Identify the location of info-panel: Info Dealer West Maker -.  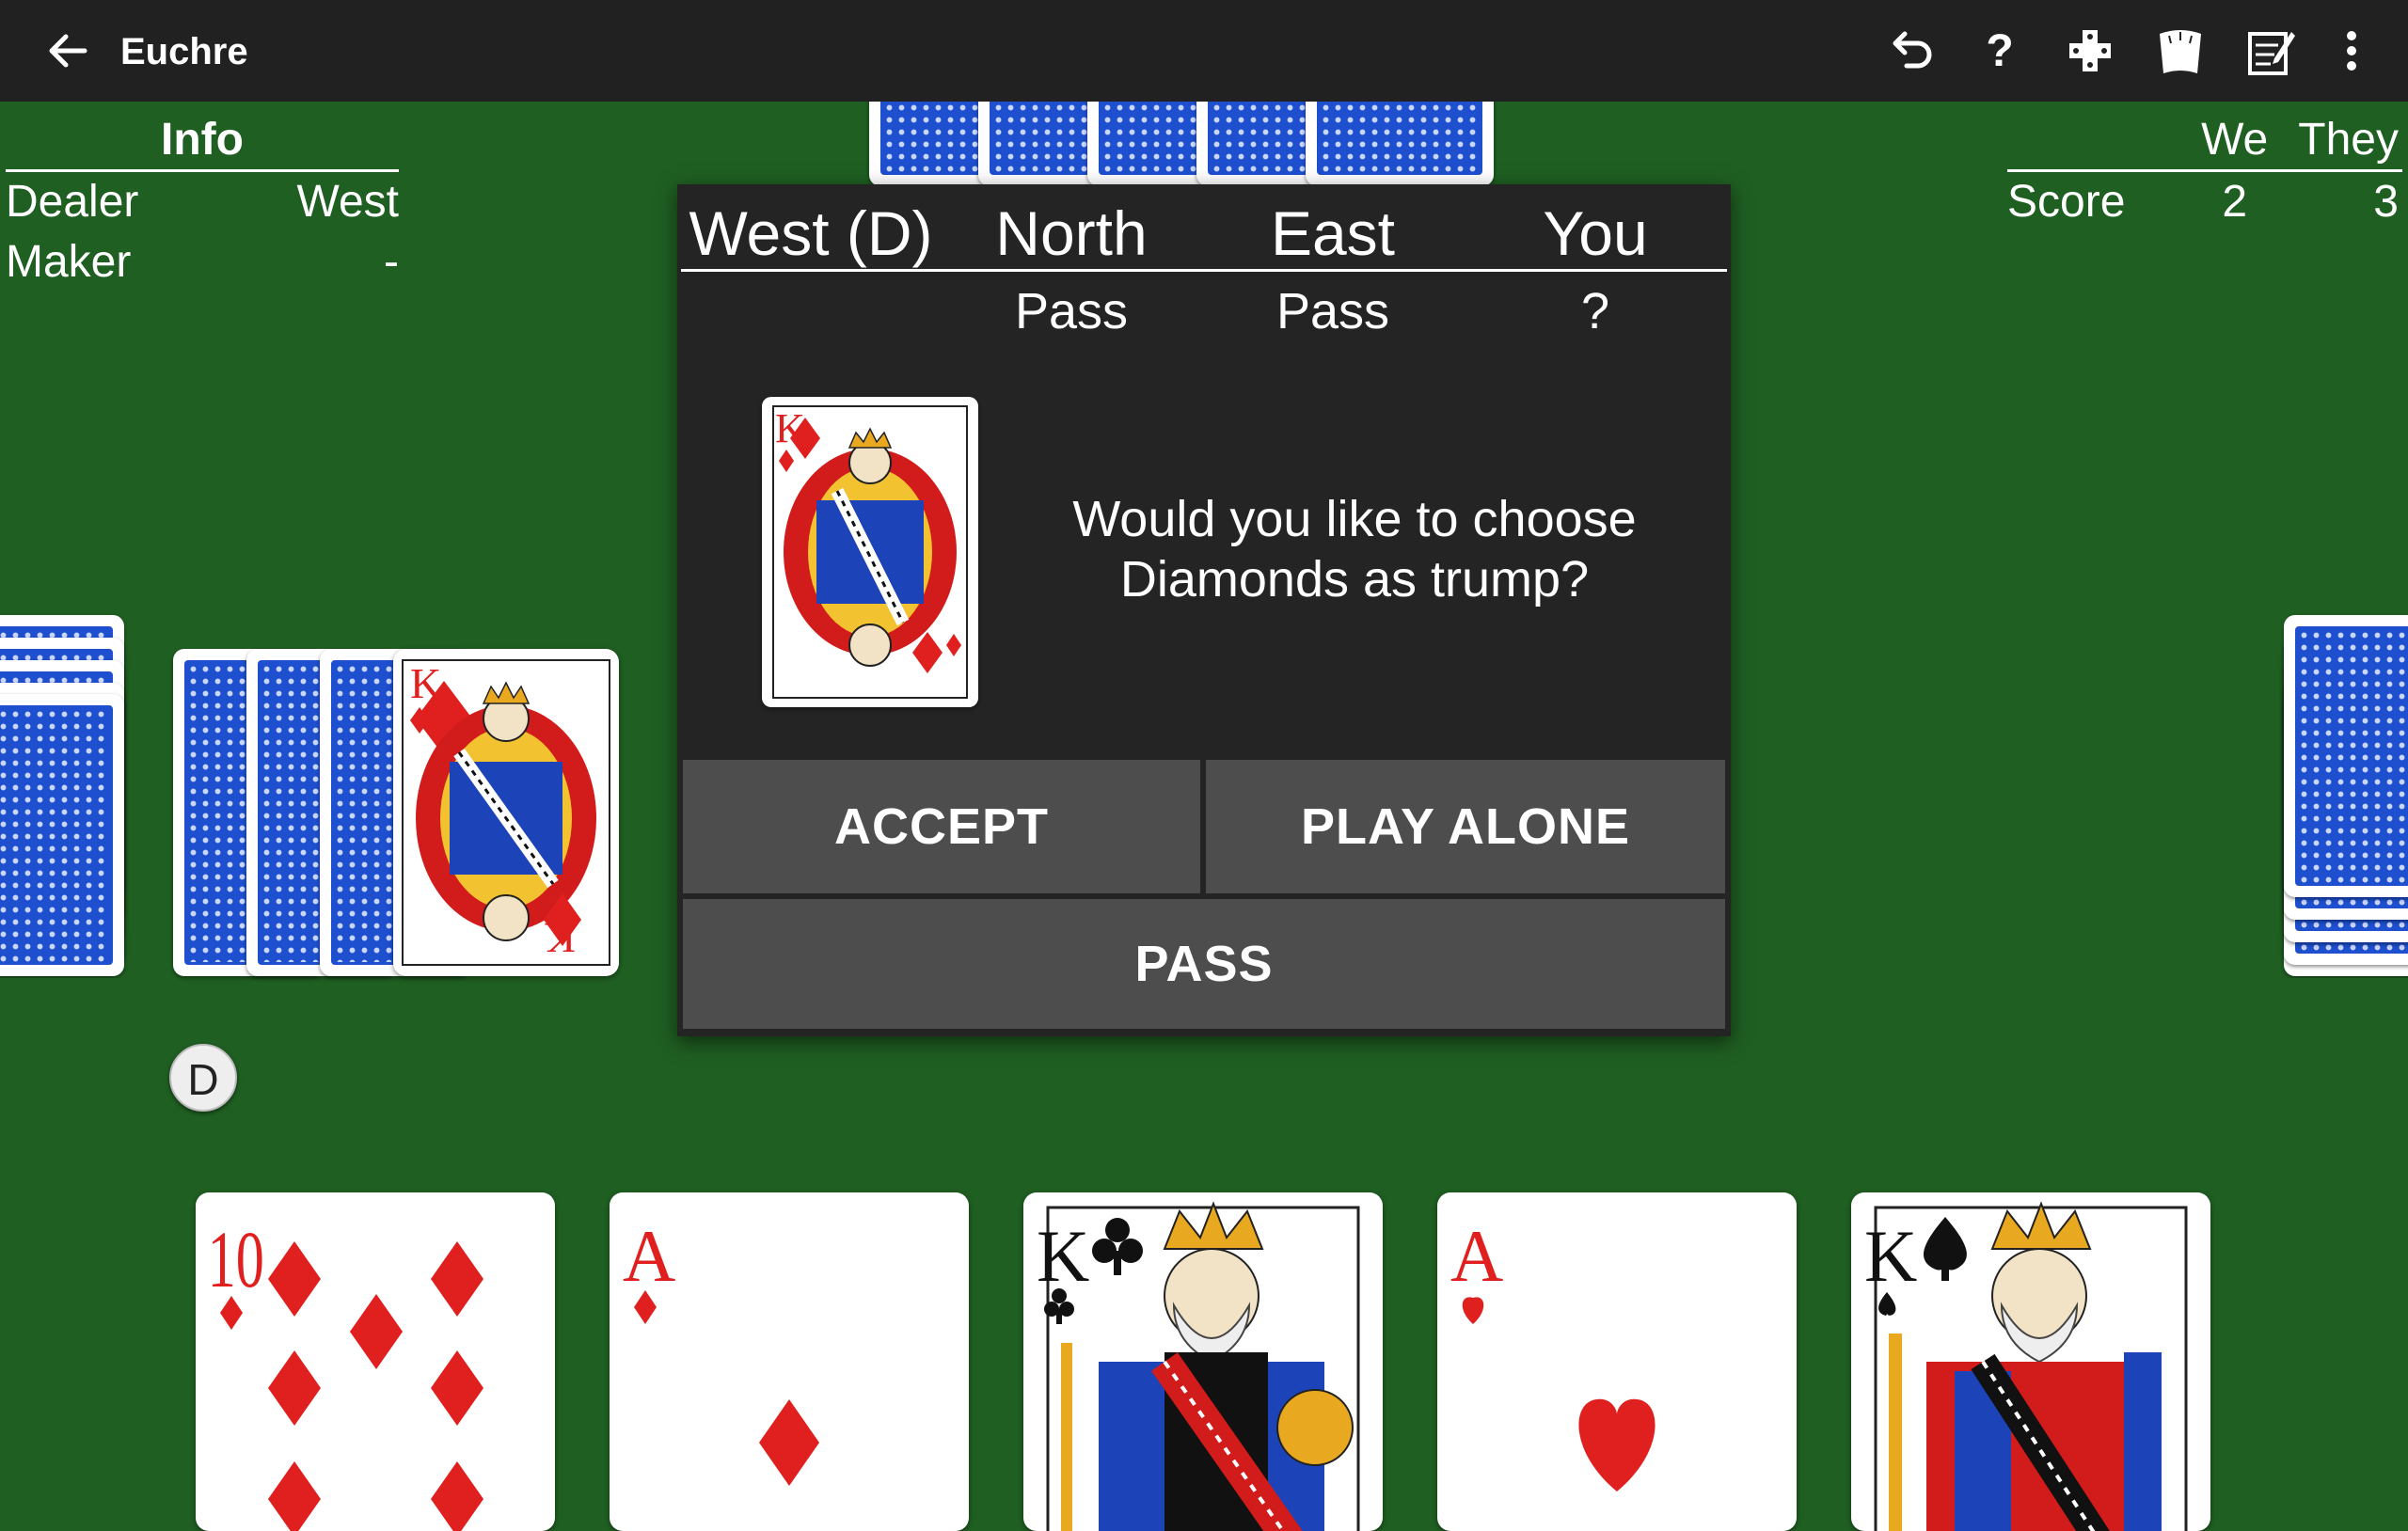
(203, 201).